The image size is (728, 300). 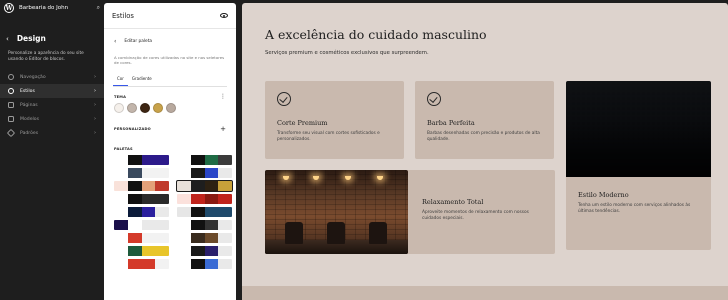 What do you see at coordinates (98, 8) in the screenshot?
I see `search-icon: ⌕` at bounding box center [98, 8].